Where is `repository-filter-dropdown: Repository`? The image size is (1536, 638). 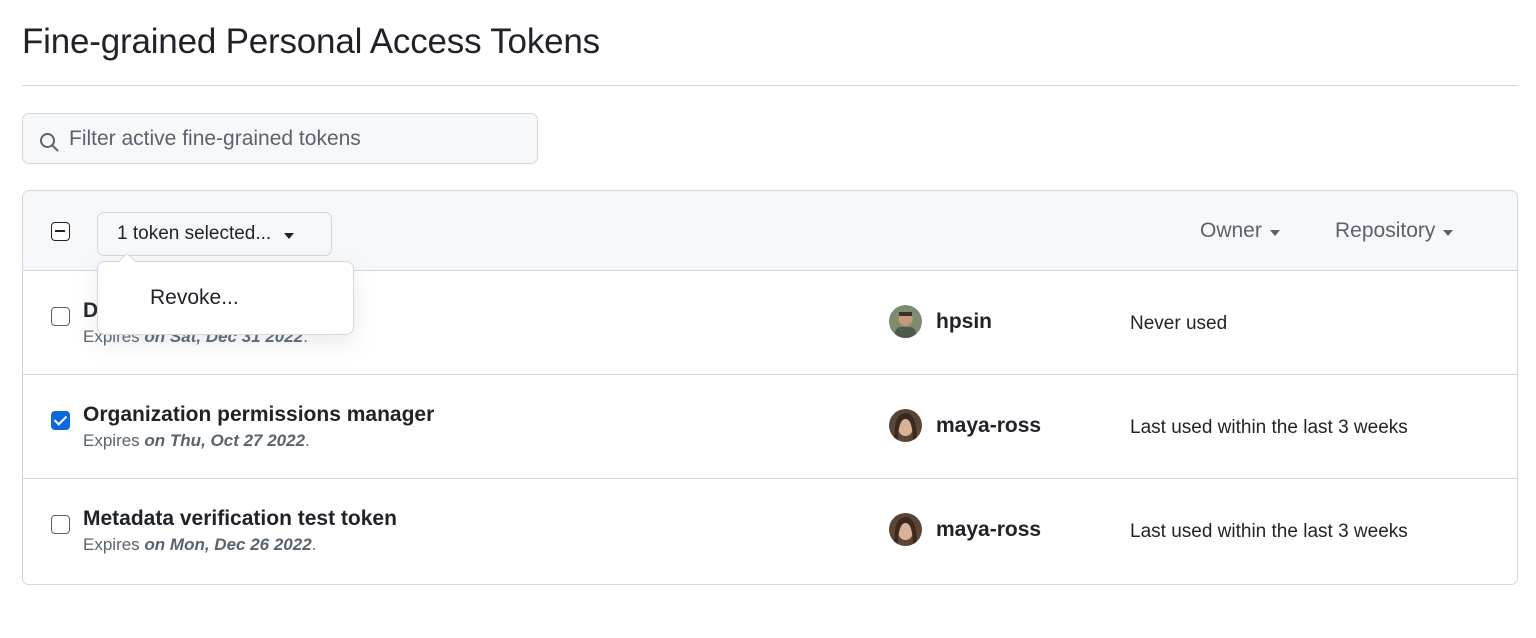
repository-filter-dropdown: Repository is located at coordinates (1394, 231).